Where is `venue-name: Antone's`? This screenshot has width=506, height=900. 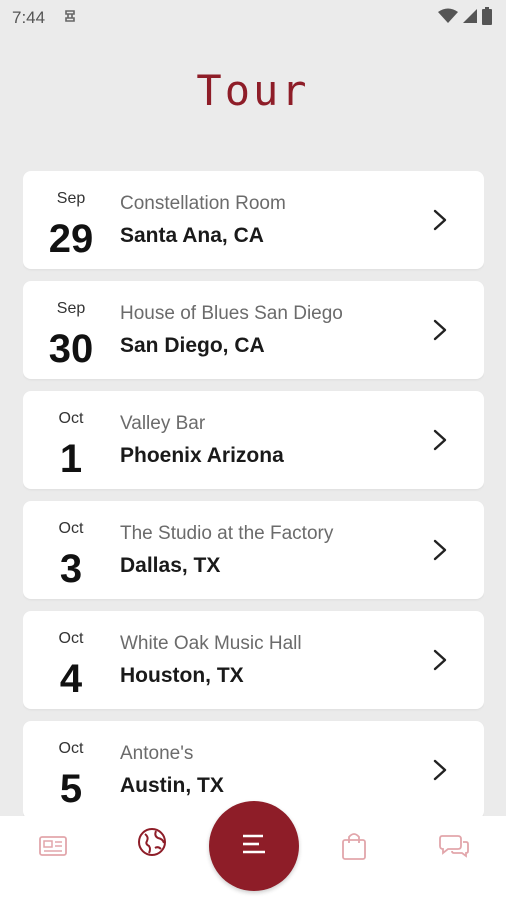 venue-name: Antone's is located at coordinates (157, 753).